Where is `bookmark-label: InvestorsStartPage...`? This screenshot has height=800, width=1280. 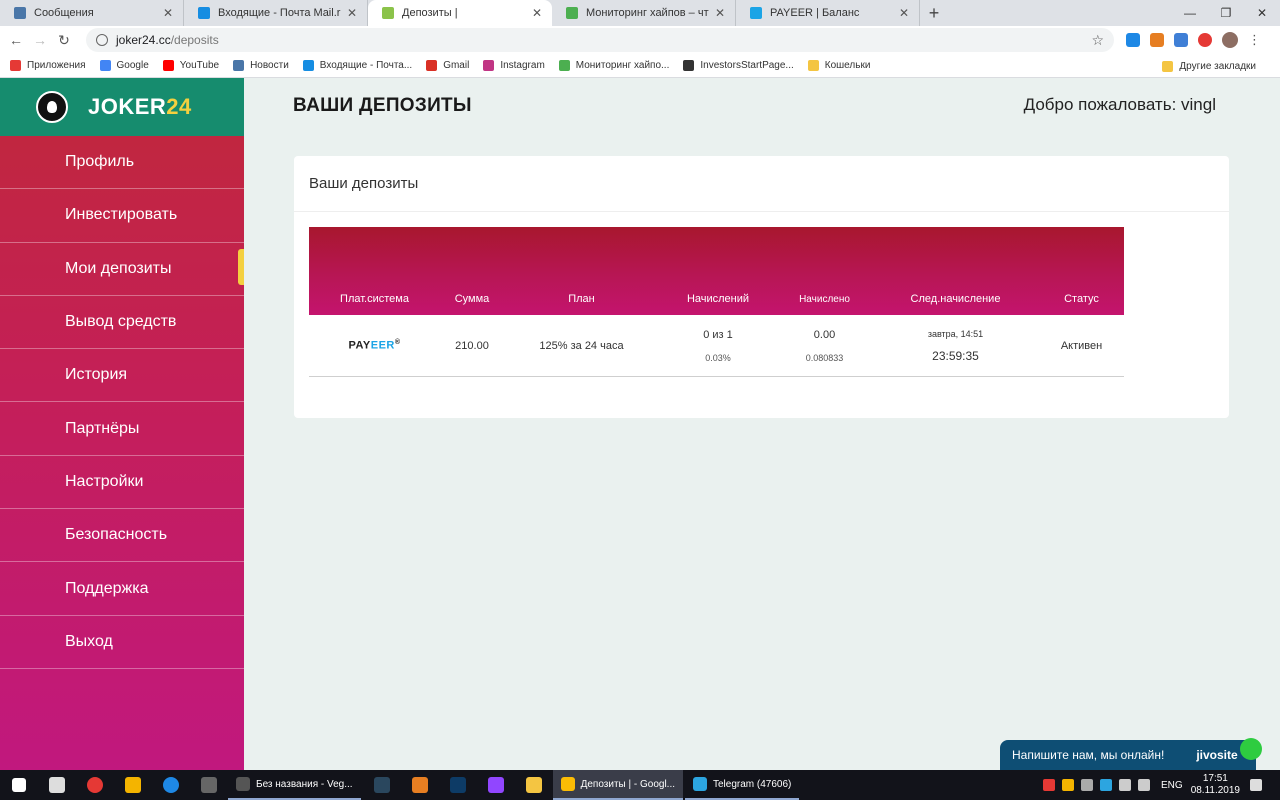
bookmark-label: InvestorsStartPage... is located at coordinates (747, 65).